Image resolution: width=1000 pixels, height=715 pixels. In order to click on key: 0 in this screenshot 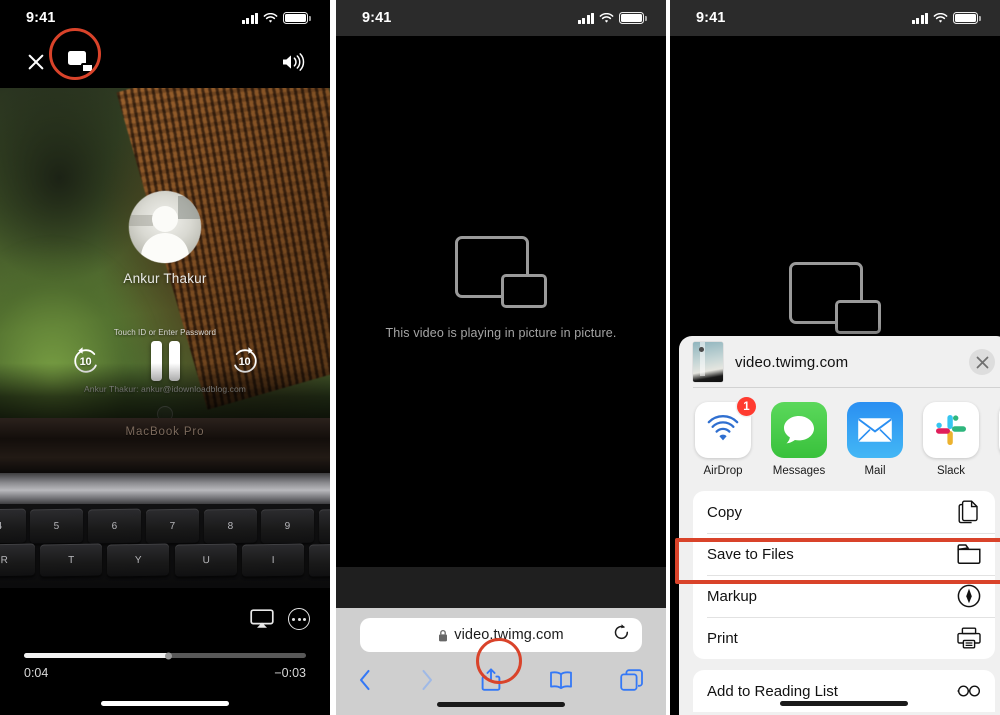, I will do `click(324, 526)`.